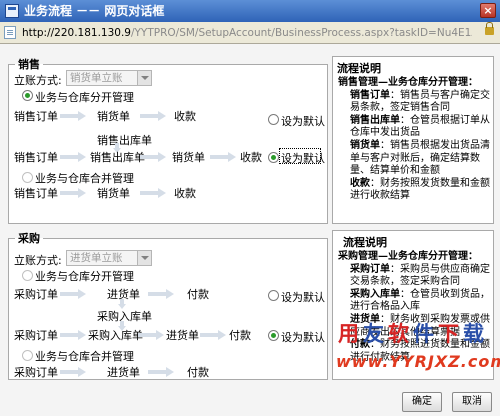 The height and width of the screenshot is (416, 500). I want to click on app-icon, so click(12, 11).